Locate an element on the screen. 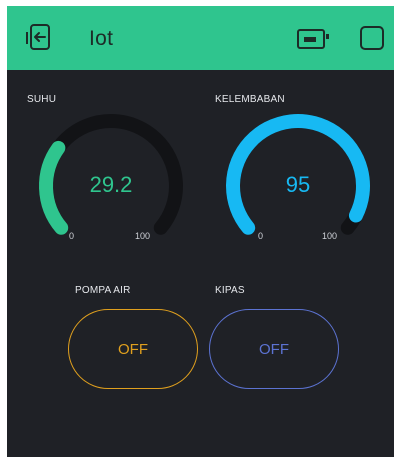 The width and height of the screenshot is (398, 457). app-title: Iot is located at coordinates (101, 38).